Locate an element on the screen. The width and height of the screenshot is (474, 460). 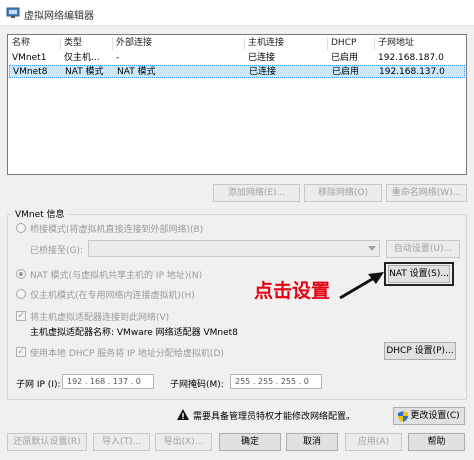
adapter-name-label: 主机虚拟适配器名称: VMware 网络适配器 VMnet8 is located at coordinates (134, 333).